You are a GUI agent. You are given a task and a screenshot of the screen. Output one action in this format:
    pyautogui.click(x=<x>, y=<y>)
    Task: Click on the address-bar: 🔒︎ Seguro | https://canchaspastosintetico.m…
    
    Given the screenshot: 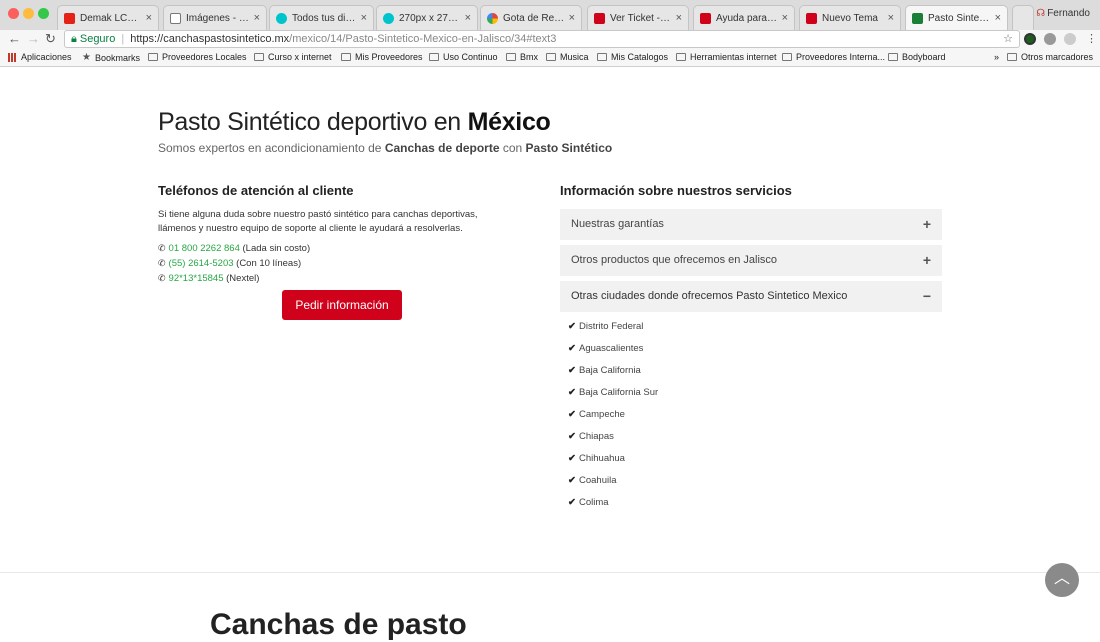 What is the action you would take?
    pyautogui.click(x=542, y=39)
    